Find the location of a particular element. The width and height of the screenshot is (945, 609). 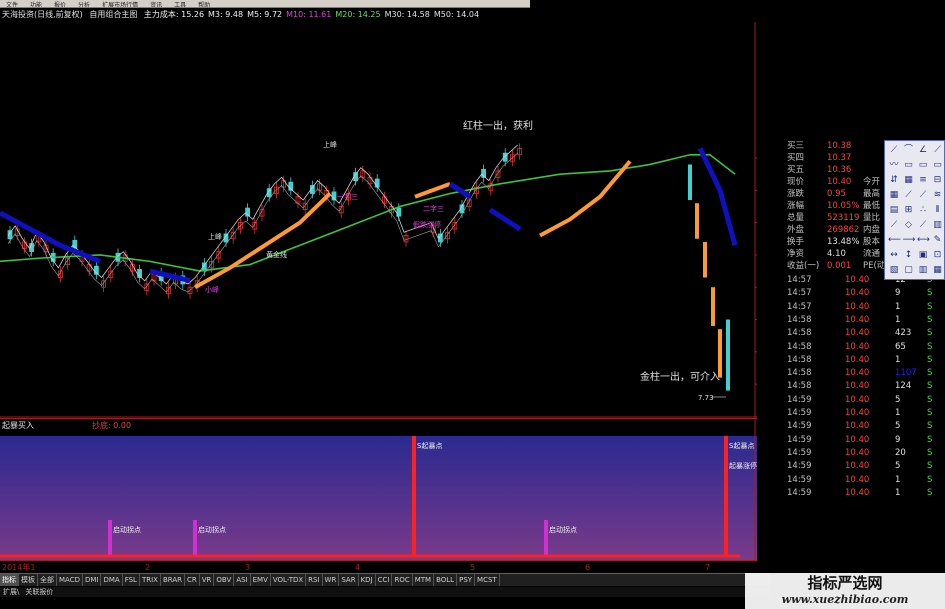

tick-volume: 5 is located at coordinates (898, 426).